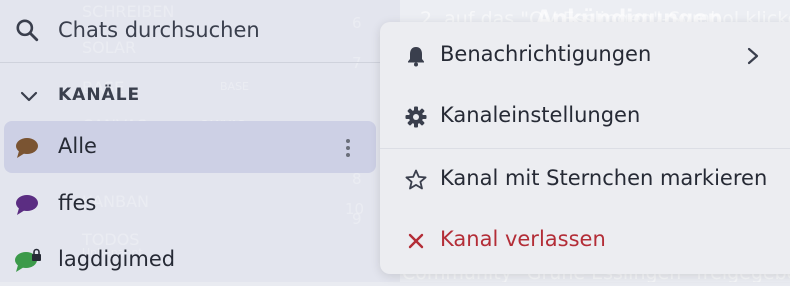 The height and width of the screenshot is (286, 790). What do you see at coordinates (27, 30) in the screenshot?
I see `search-icon` at bounding box center [27, 30].